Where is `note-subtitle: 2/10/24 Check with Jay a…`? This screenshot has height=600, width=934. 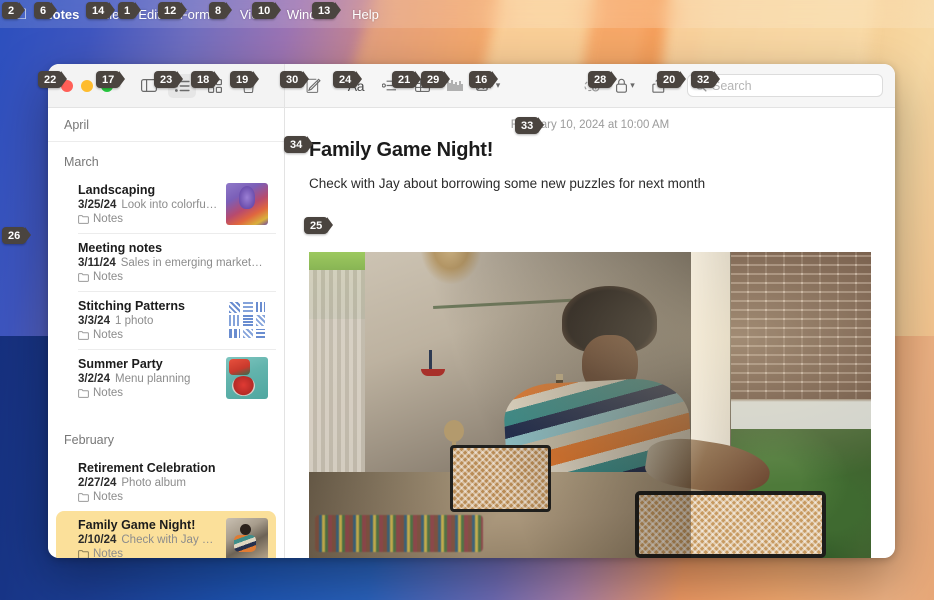
note-subtitle: 2/10/24 Check with Jay a… is located at coordinates (148, 540).